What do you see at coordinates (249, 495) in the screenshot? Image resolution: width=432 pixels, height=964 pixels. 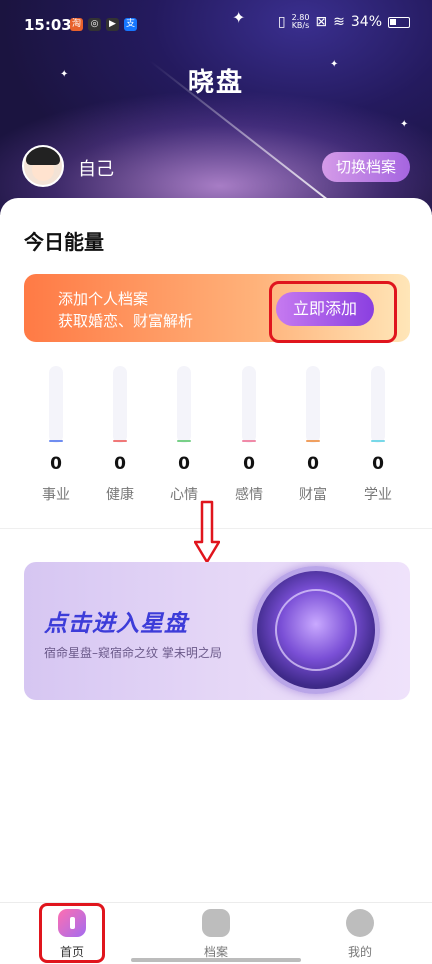 I see `meter-label: 感情` at bounding box center [249, 495].